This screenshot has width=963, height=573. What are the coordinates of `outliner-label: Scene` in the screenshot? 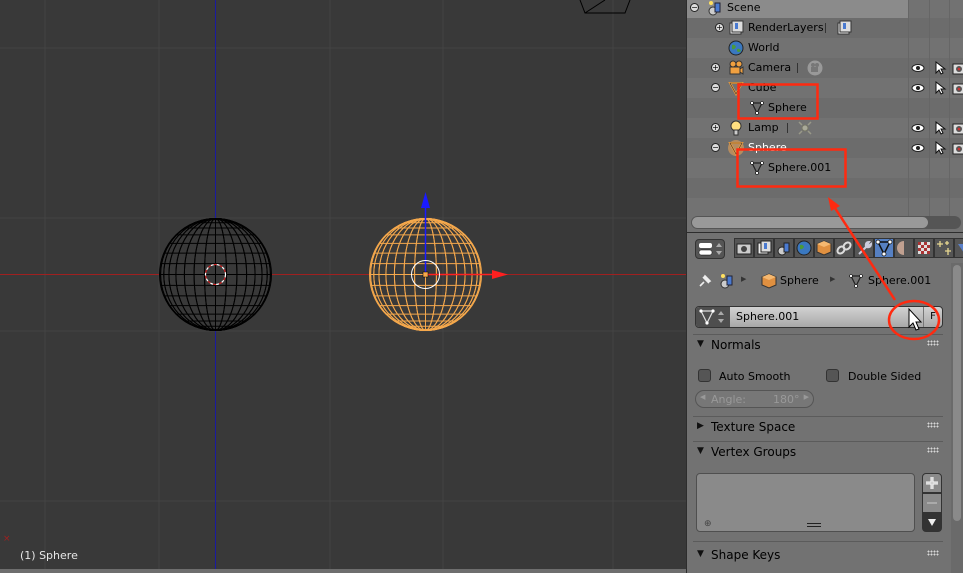 It's located at (744, 7).